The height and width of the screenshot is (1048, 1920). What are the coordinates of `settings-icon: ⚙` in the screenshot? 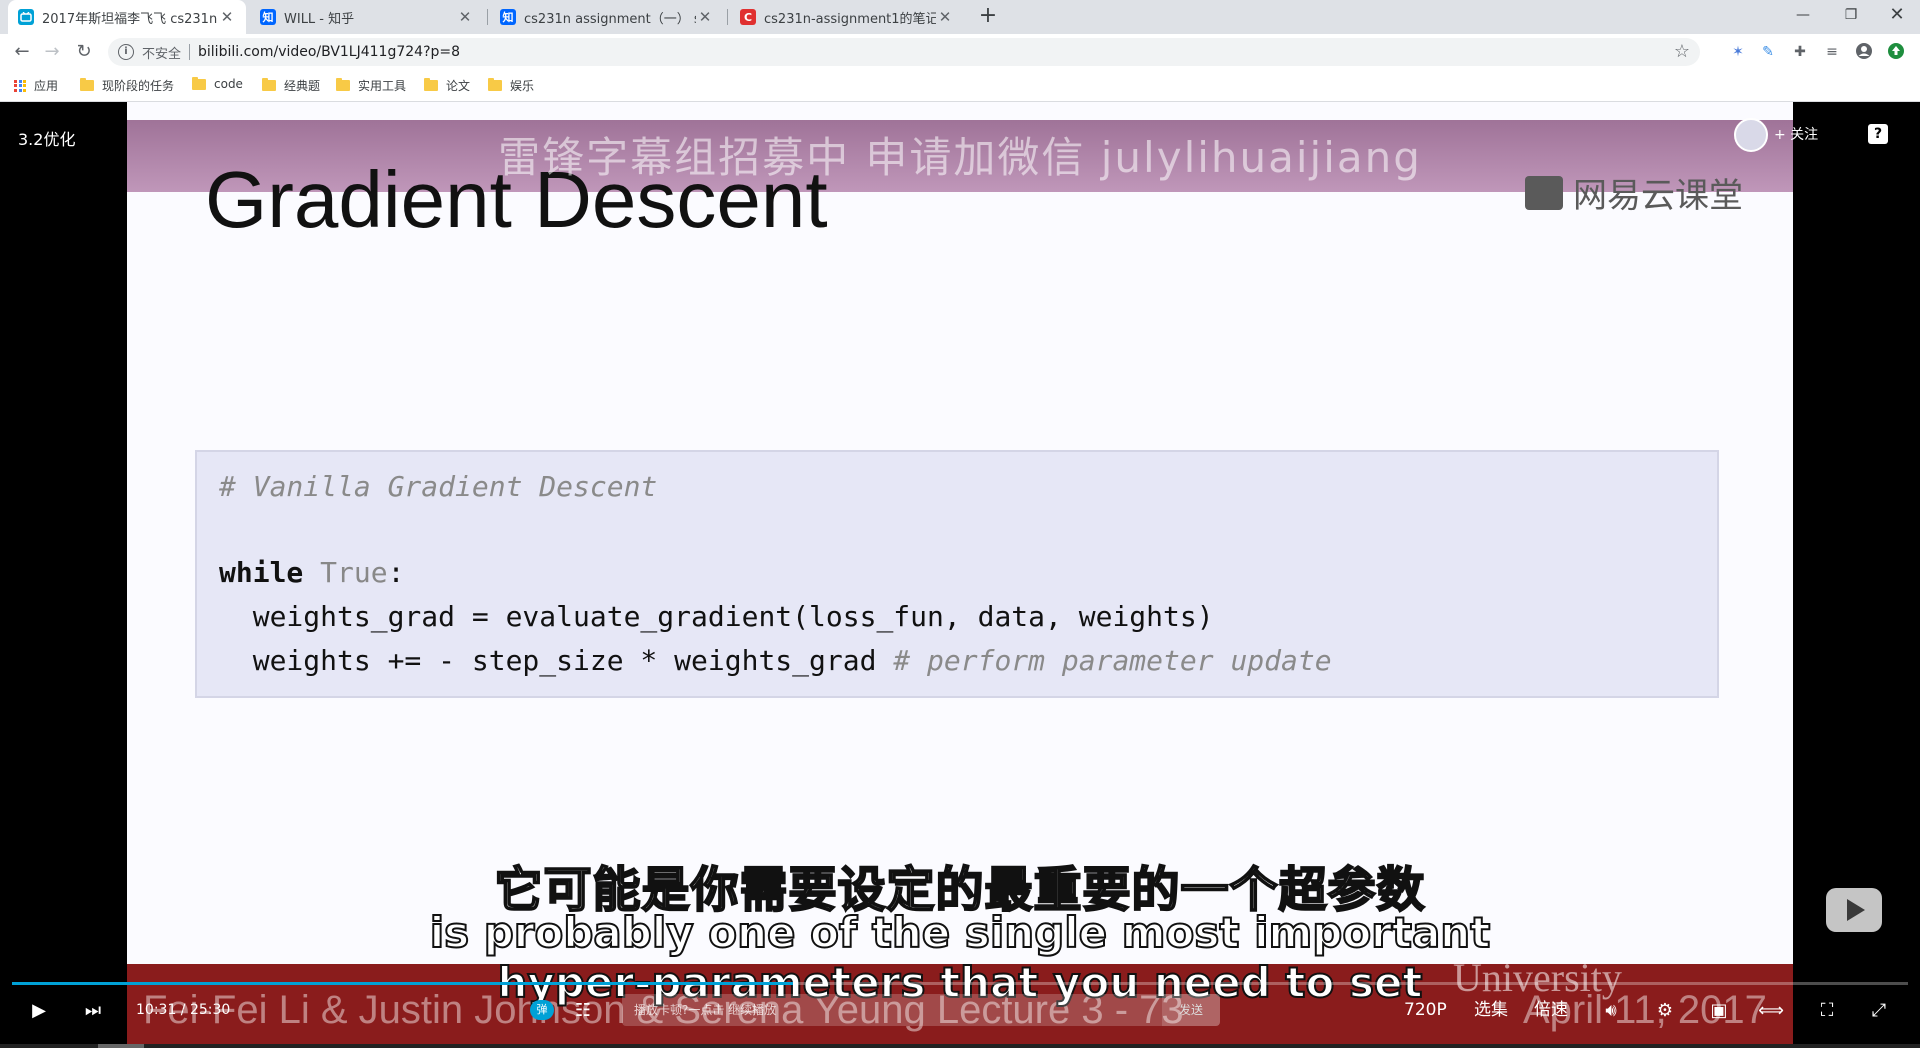 It's located at (1665, 1011).